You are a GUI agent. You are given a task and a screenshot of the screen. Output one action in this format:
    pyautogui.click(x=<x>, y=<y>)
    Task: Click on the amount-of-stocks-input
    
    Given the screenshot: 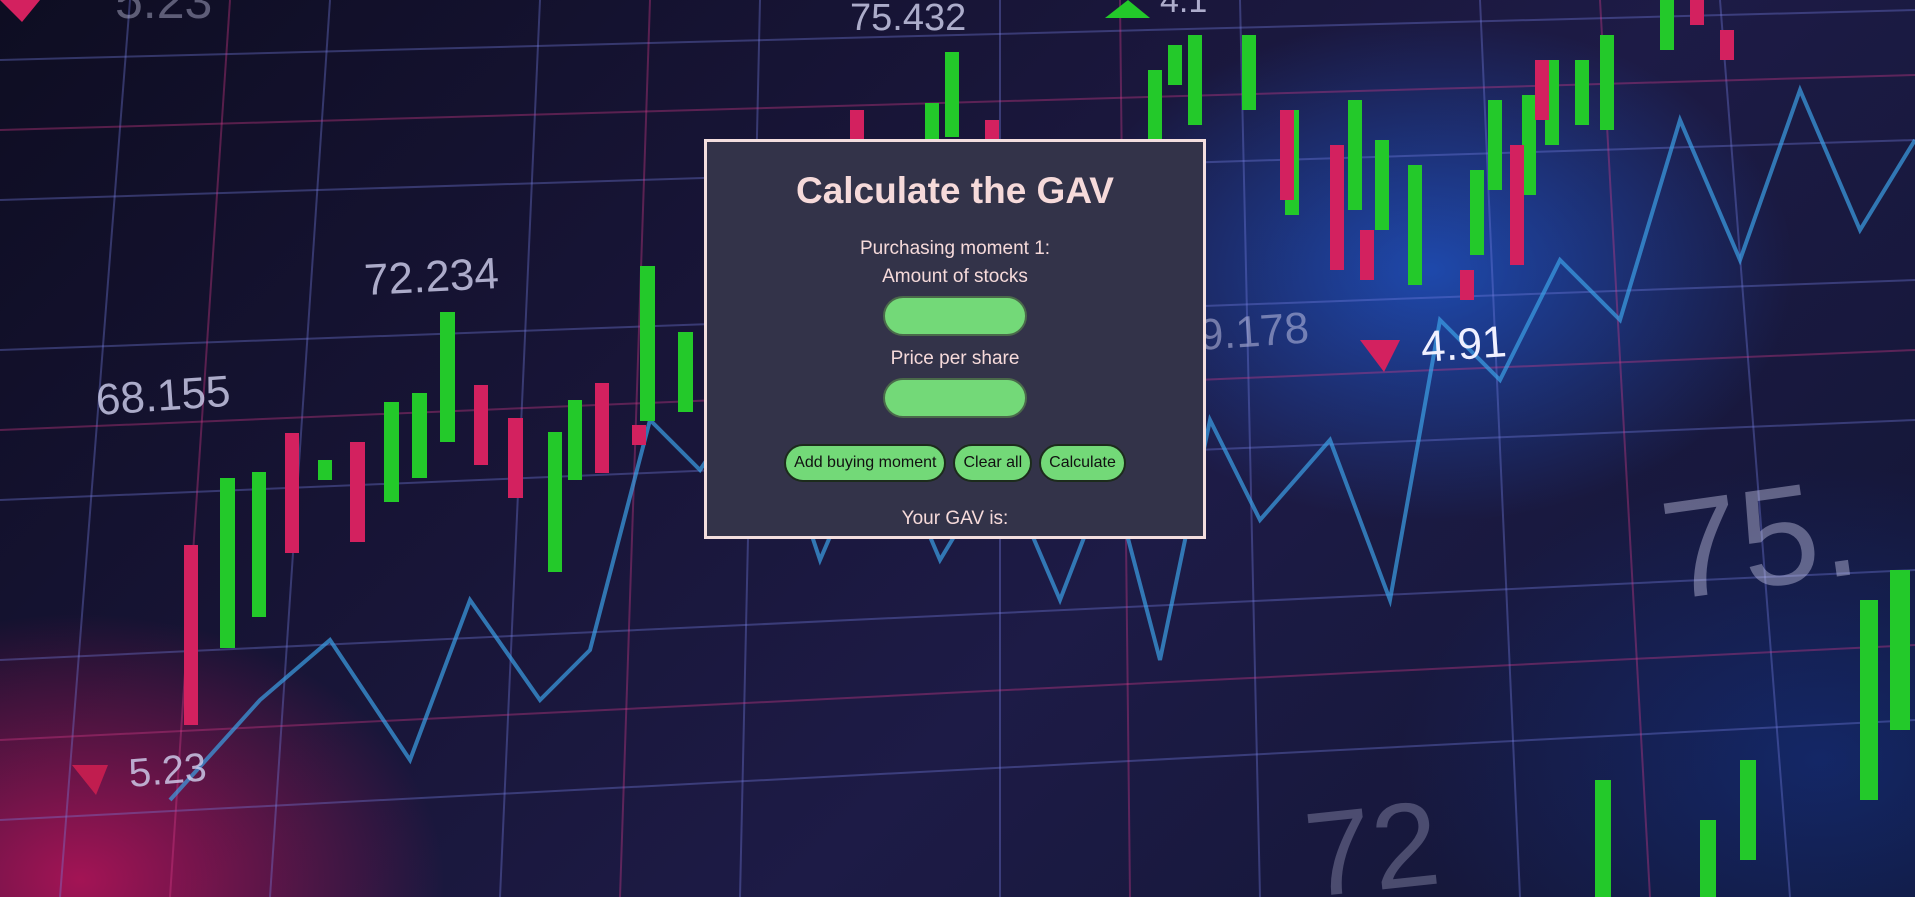 What is the action you would take?
    pyautogui.click(x=955, y=316)
    